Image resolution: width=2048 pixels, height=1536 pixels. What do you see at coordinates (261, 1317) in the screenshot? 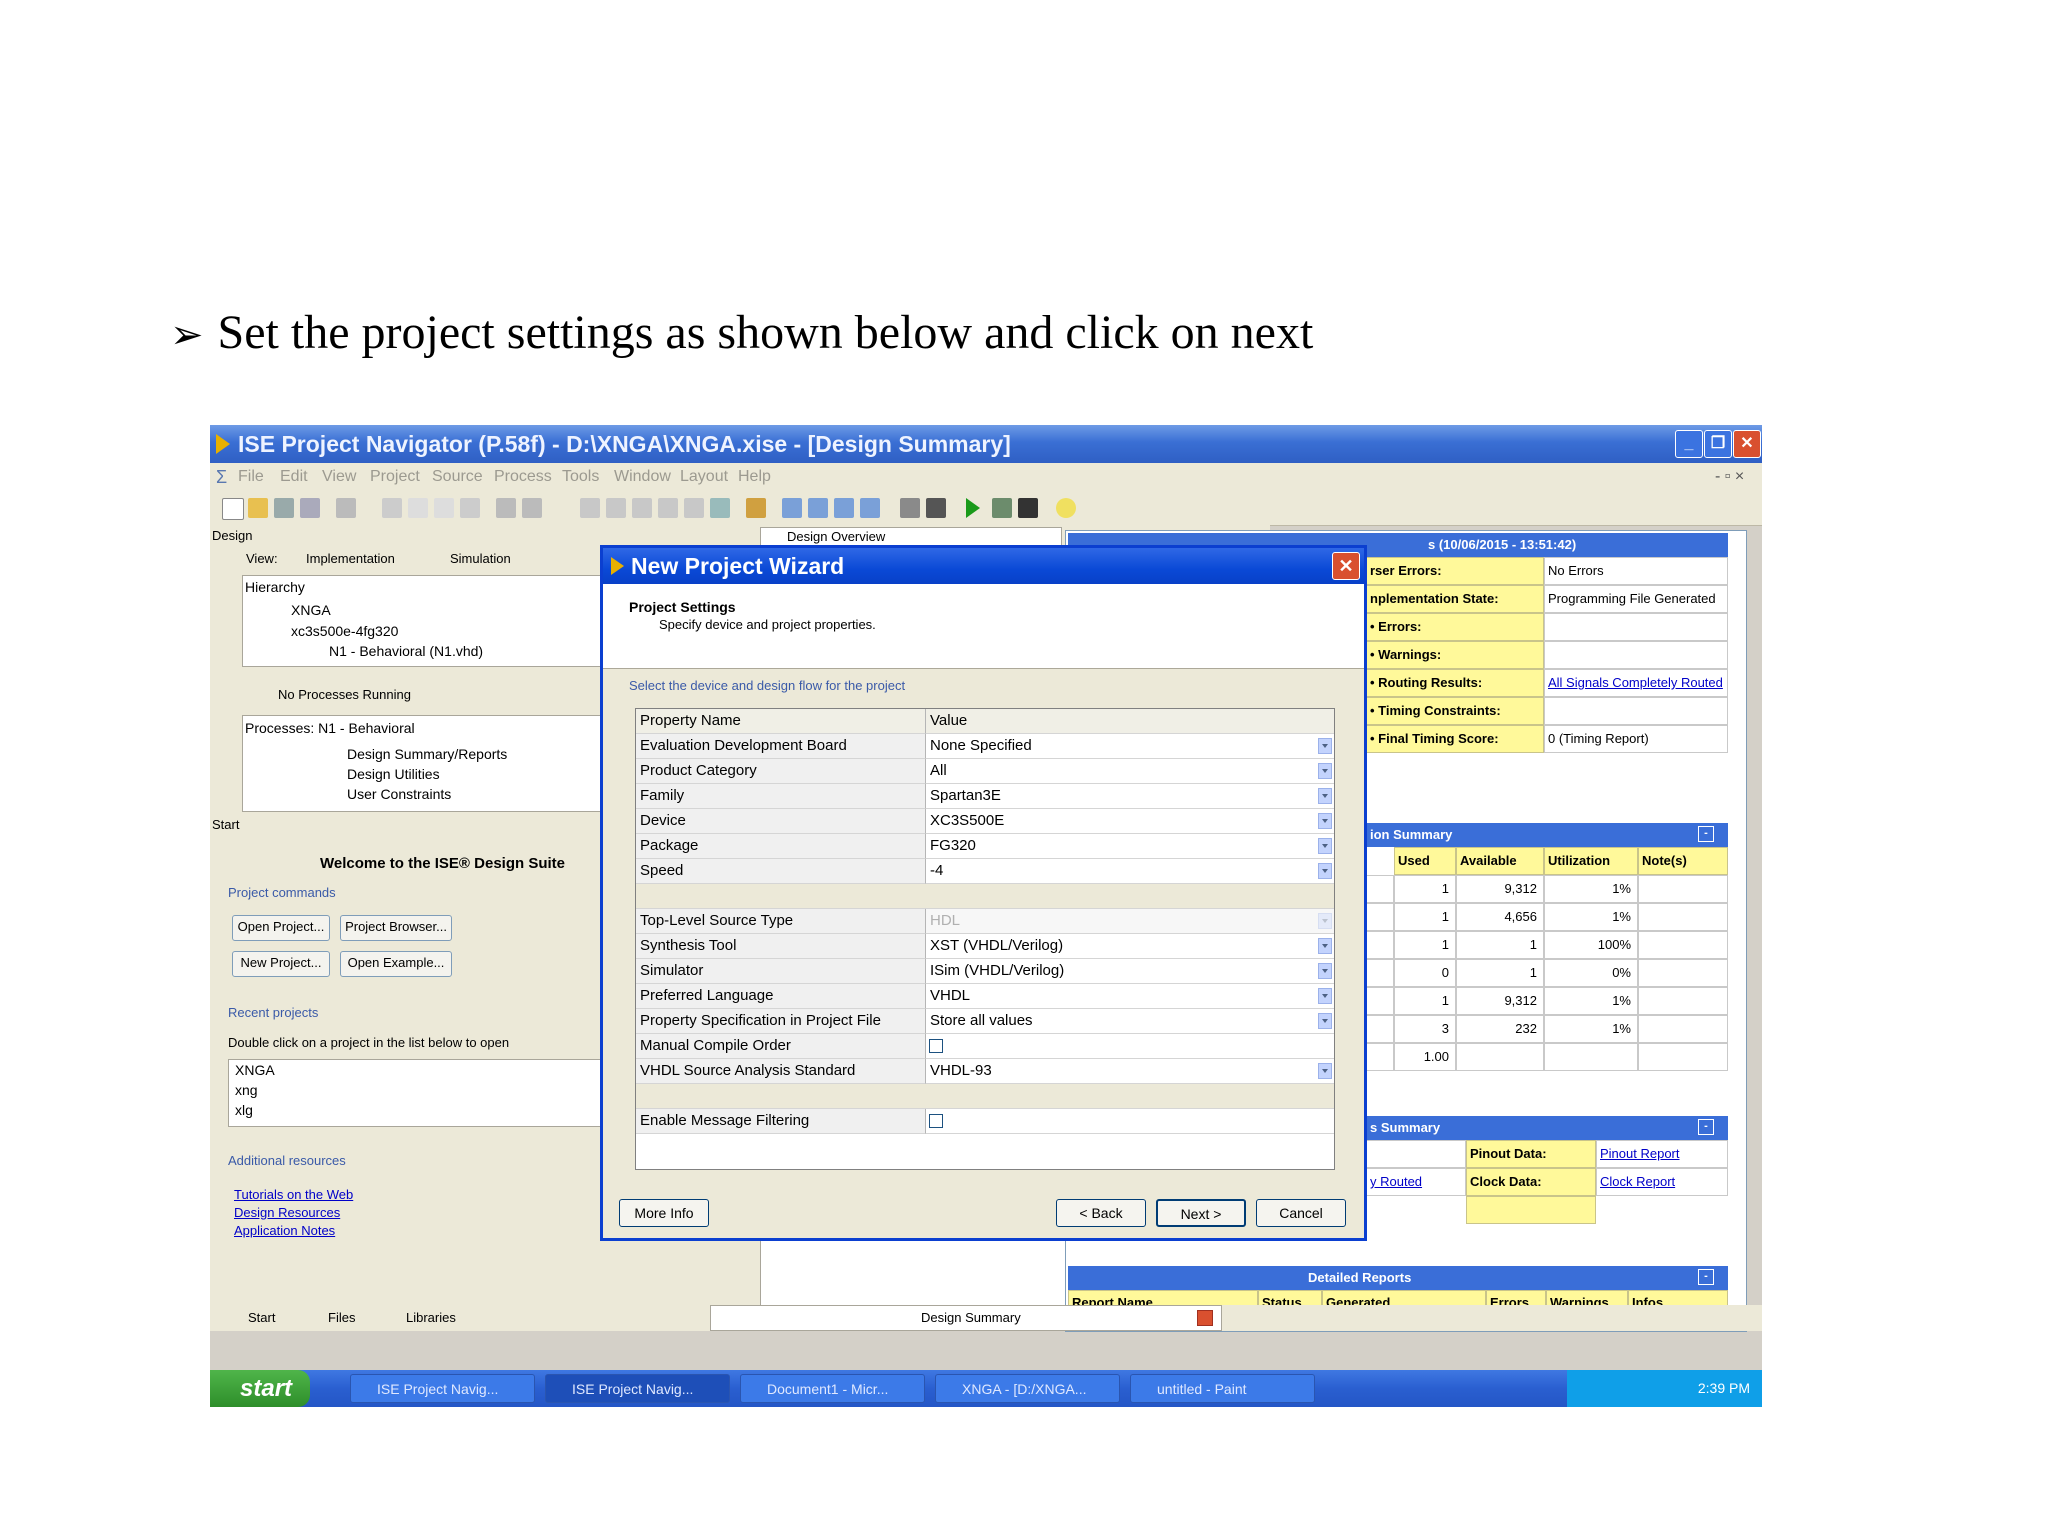
I see `tab-start: Start` at bounding box center [261, 1317].